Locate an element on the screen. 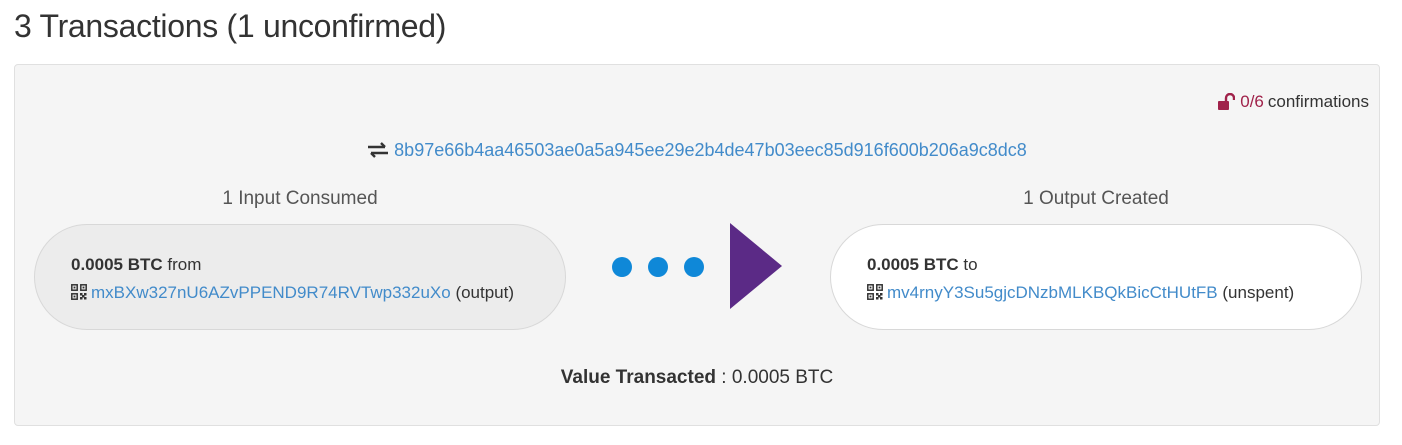 The height and width of the screenshot is (445, 1402). unlocked-padlock-icon is located at coordinates (1227, 101).